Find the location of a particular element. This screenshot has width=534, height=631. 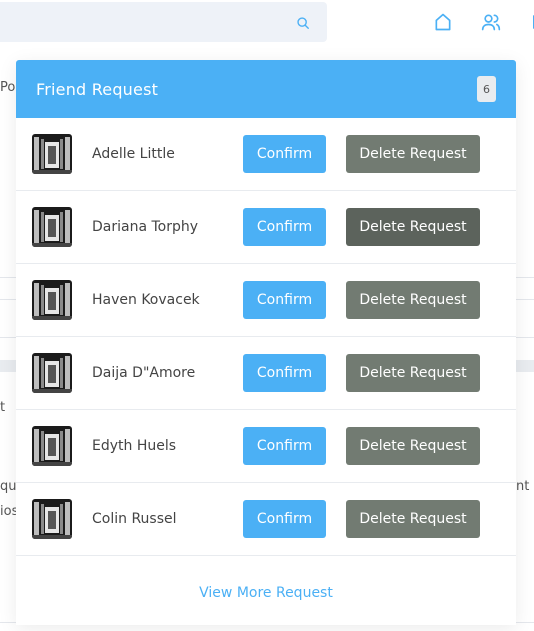

requester-name: Colin Russel is located at coordinates (134, 519).